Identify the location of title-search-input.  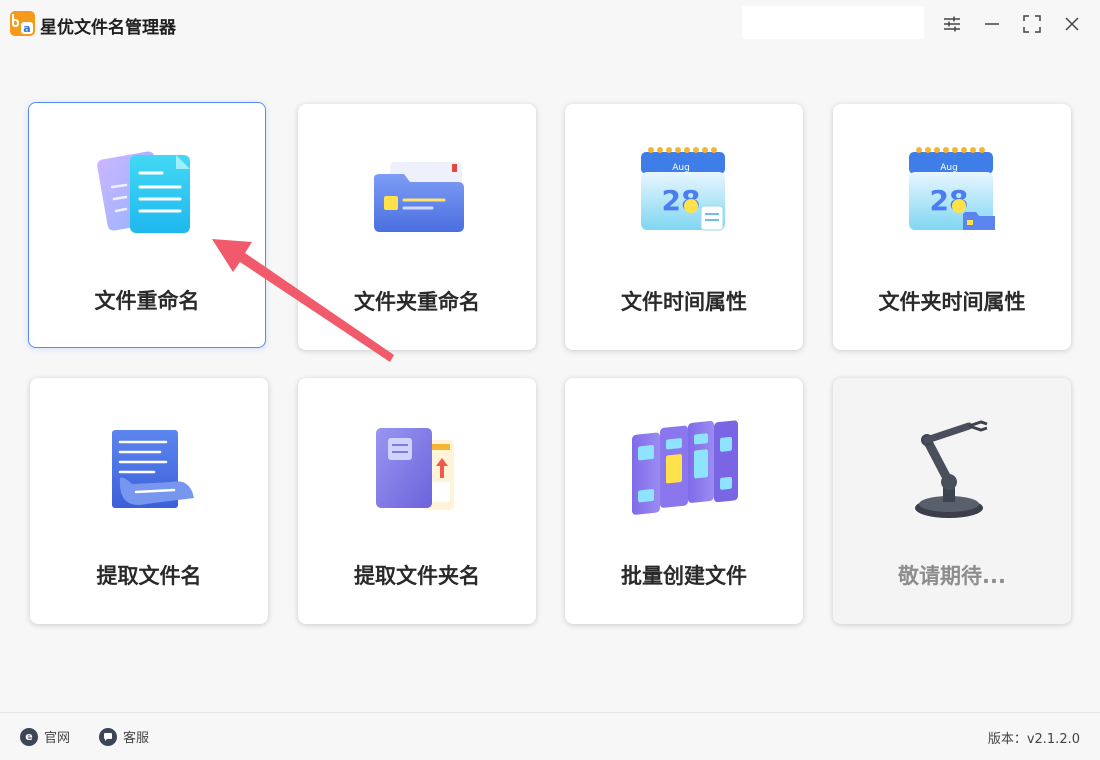
(833, 22).